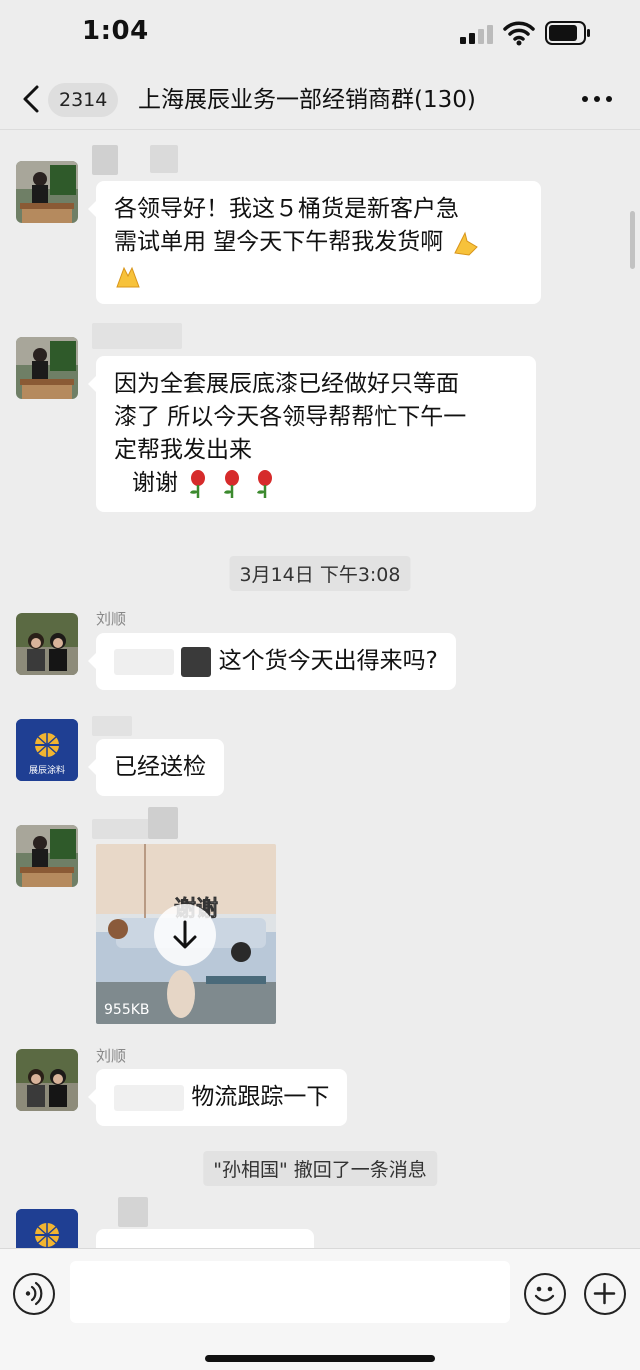 The image size is (640, 1370). I want to click on signal-icon, so click(477, 34).